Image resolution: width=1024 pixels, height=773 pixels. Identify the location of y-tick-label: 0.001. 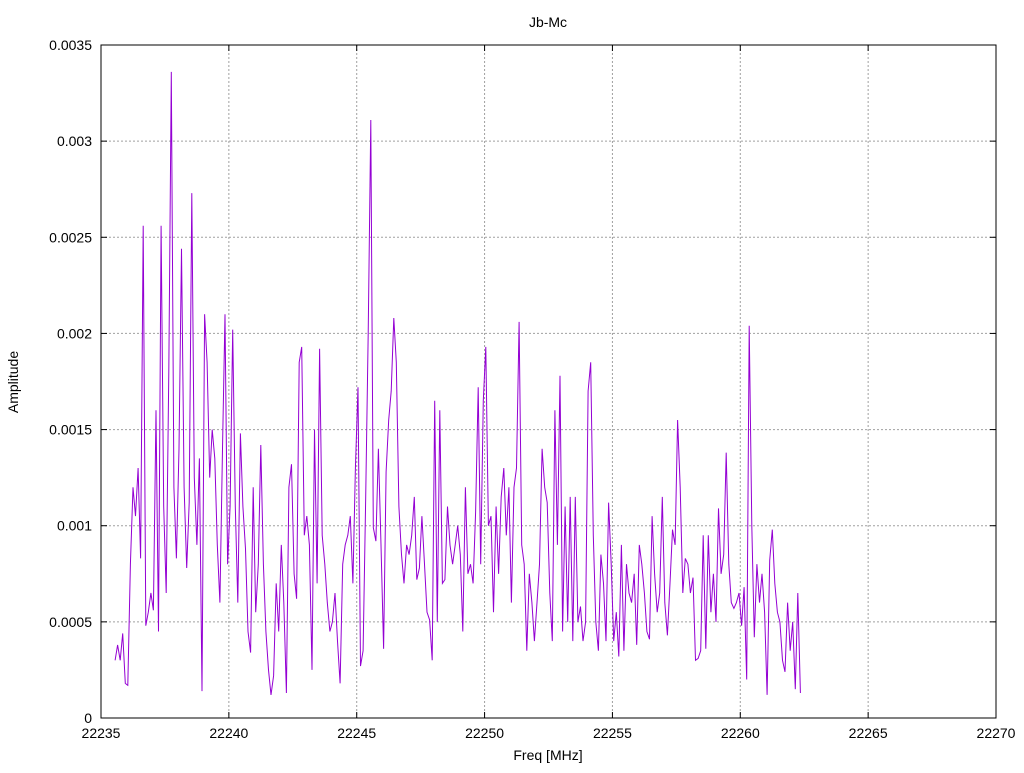
(74, 526).